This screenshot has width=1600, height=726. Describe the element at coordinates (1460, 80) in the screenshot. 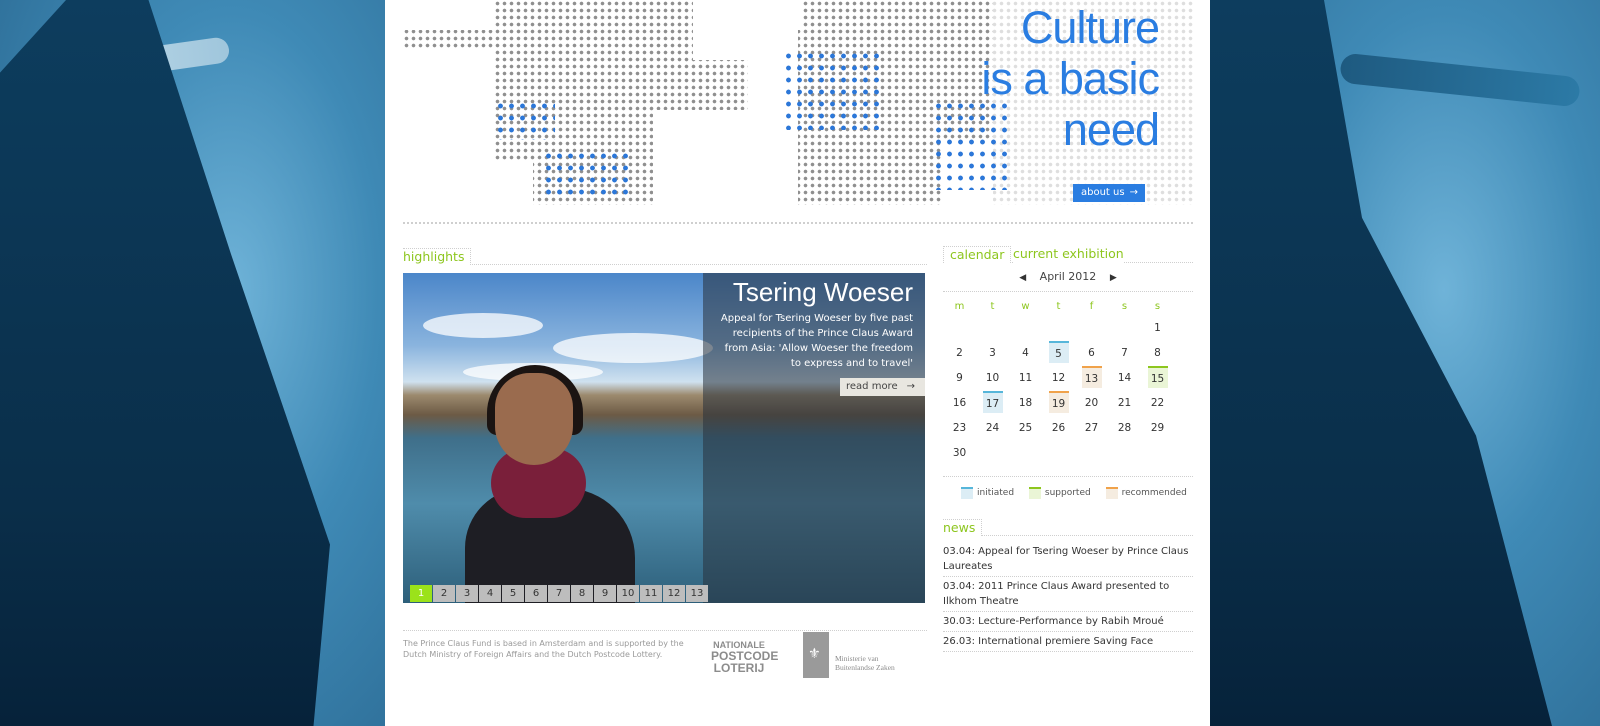

I see `dancer-arm-right` at that location.